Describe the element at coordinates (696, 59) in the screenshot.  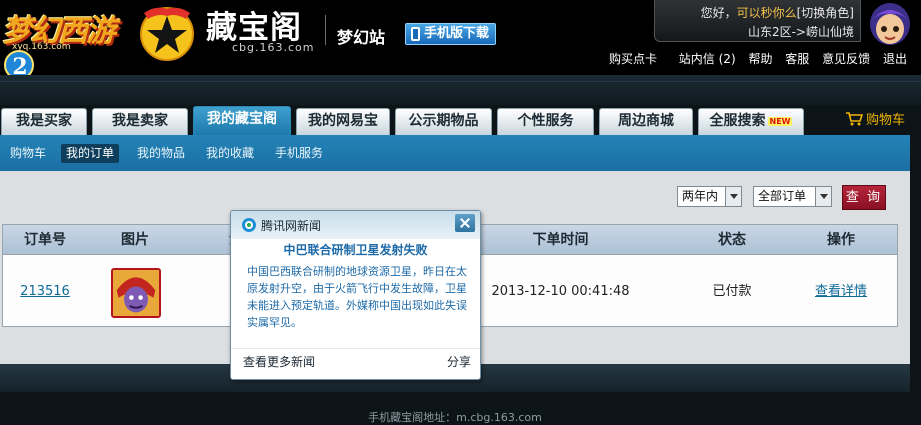
I see `messages-label: 站内信` at that location.